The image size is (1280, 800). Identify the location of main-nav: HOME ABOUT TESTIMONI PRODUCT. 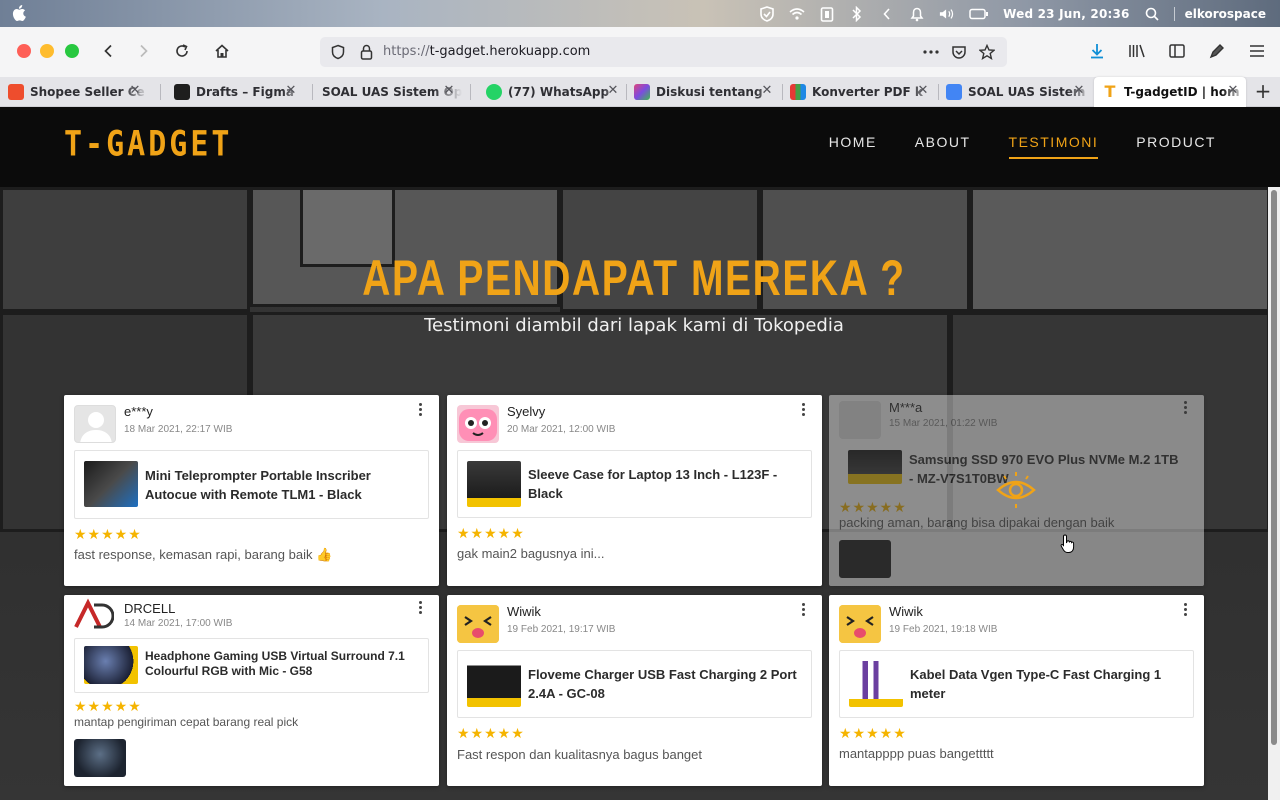
(1022, 146).